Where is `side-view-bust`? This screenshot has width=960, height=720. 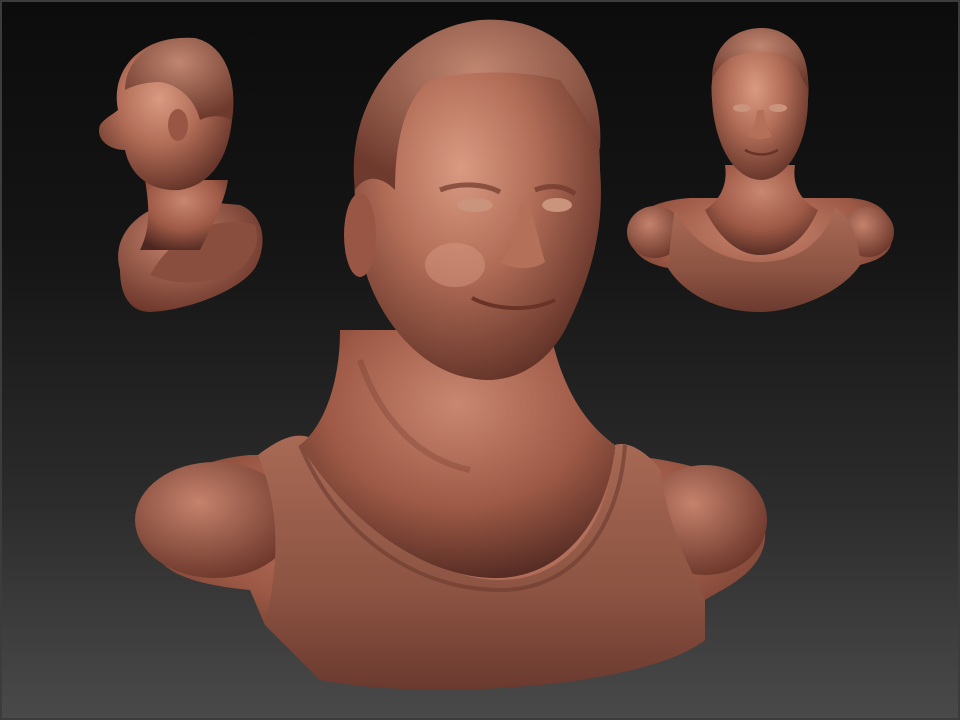 side-view-bust is located at coordinates (181, 174).